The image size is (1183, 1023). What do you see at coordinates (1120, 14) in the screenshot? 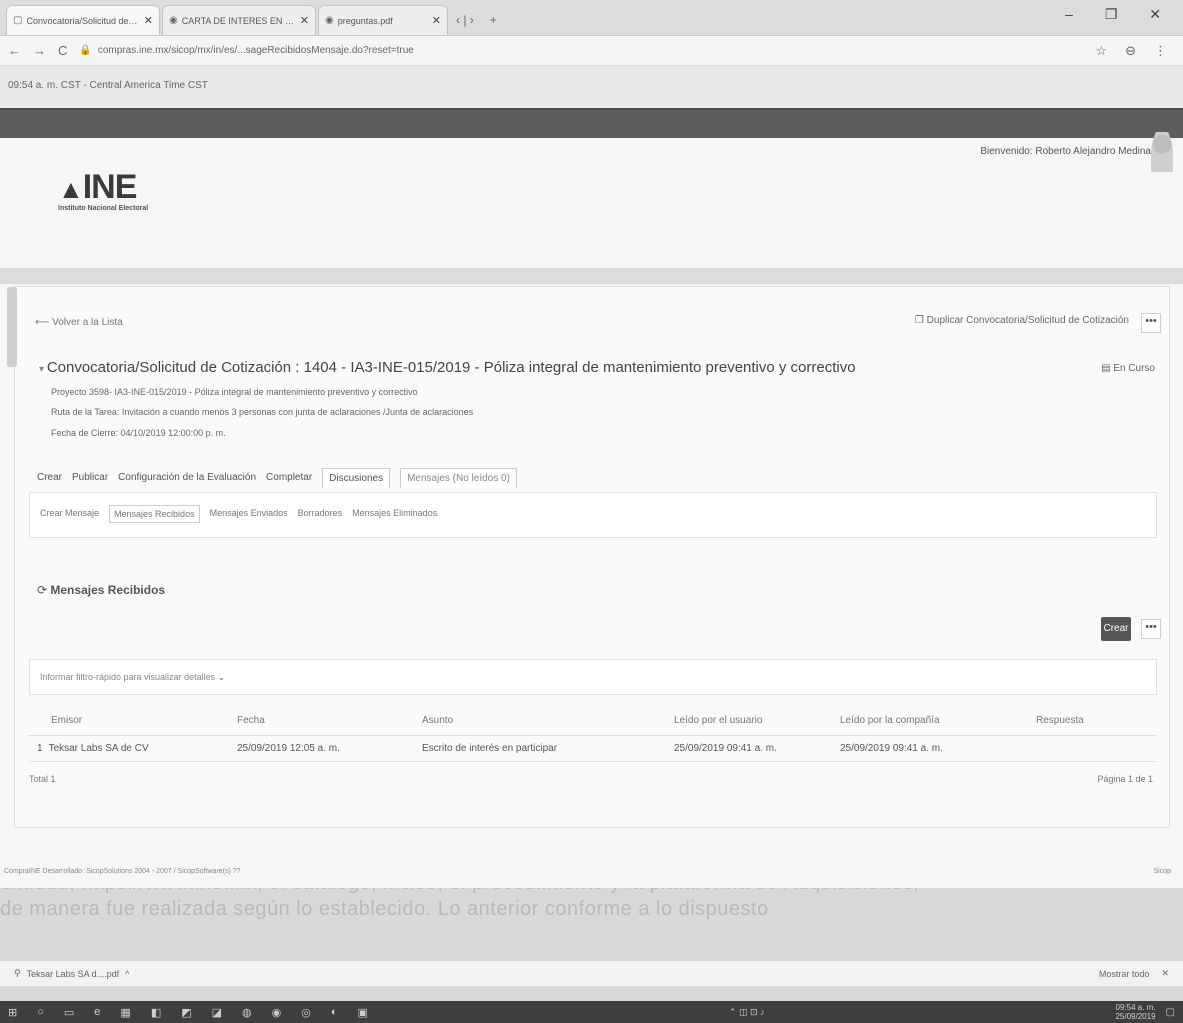
I see `window-controls: – ❐ ✕` at bounding box center [1120, 14].